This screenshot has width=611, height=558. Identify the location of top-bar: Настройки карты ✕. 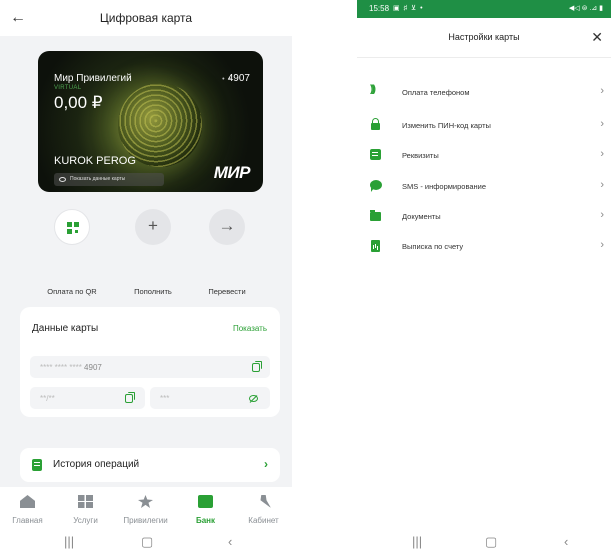
(484, 38).